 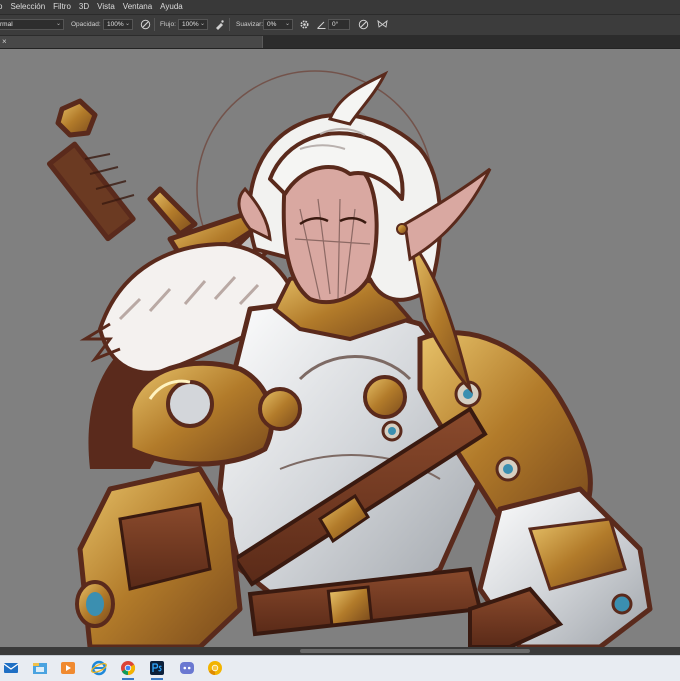 I want to click on flow-label: Flujo:, so click(x=168, y=24).